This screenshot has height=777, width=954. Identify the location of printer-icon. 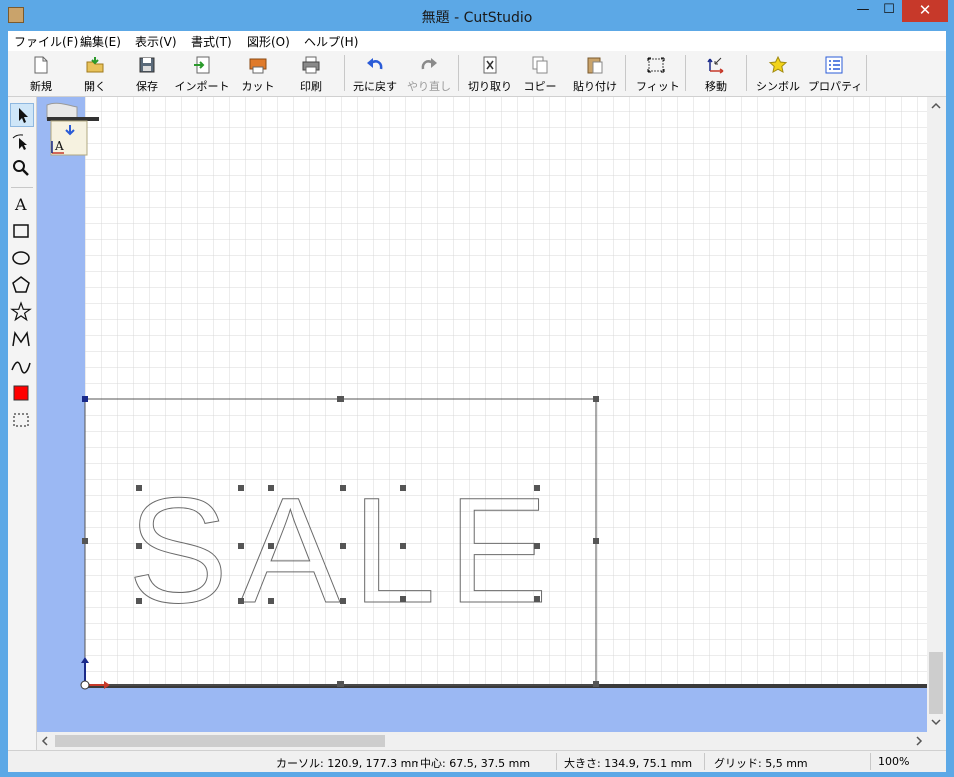
(311, 65).